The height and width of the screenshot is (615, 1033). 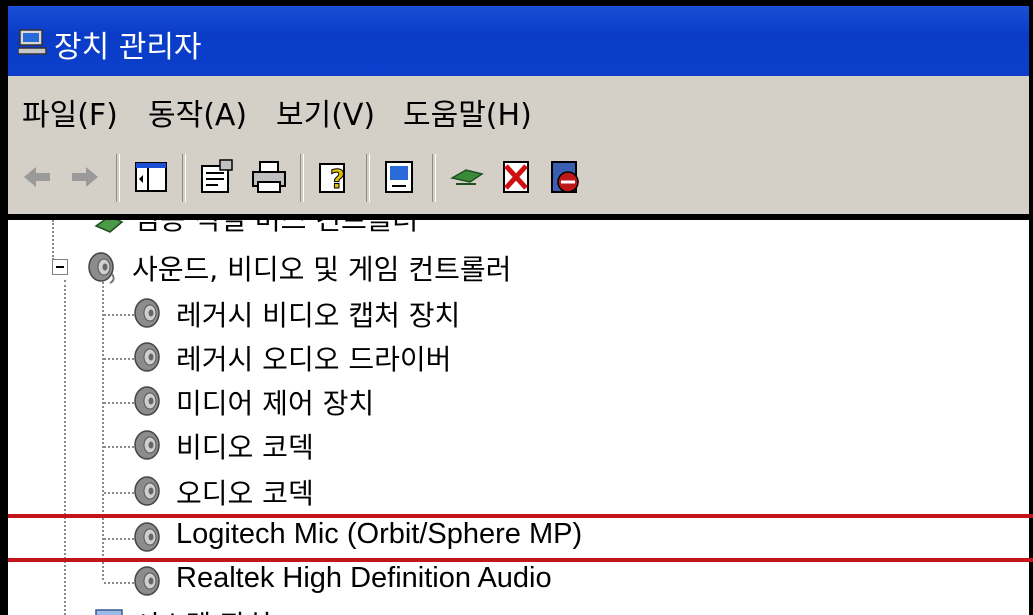 What do you see at coordinates (401, 177) in the screenshot?
I see `scan-hardware-changes-icon` at bounding box center [401, 177].